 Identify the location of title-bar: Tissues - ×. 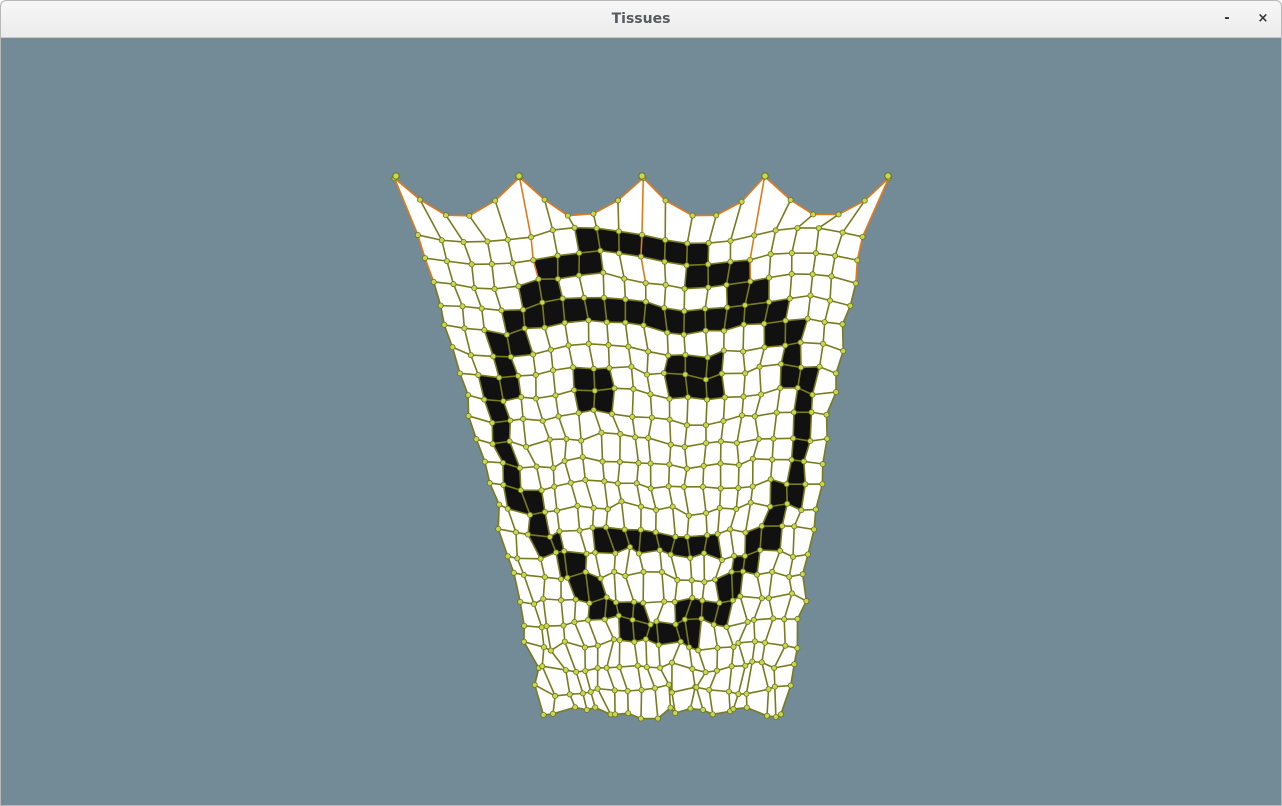
(641, 19).